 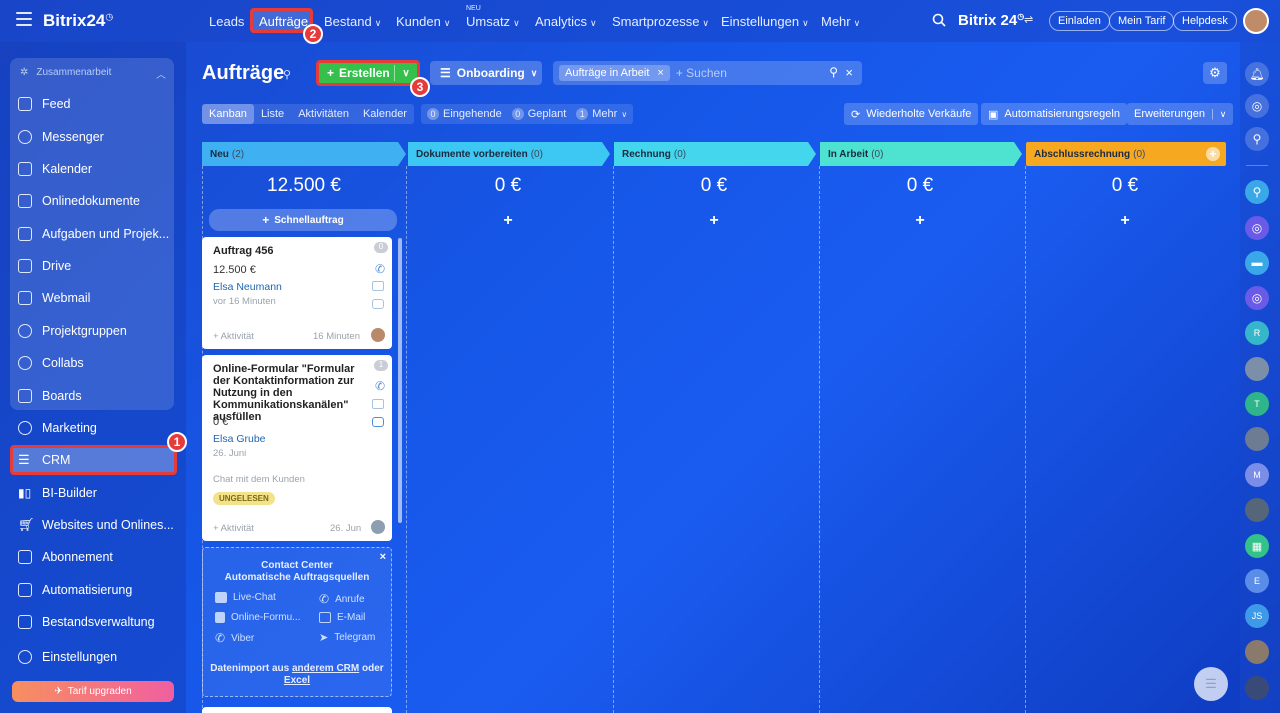 What do you see at coordinates (701, 73) in the screenshot?
I see `search-input: + Suchen` at bounding box center [701, 73].